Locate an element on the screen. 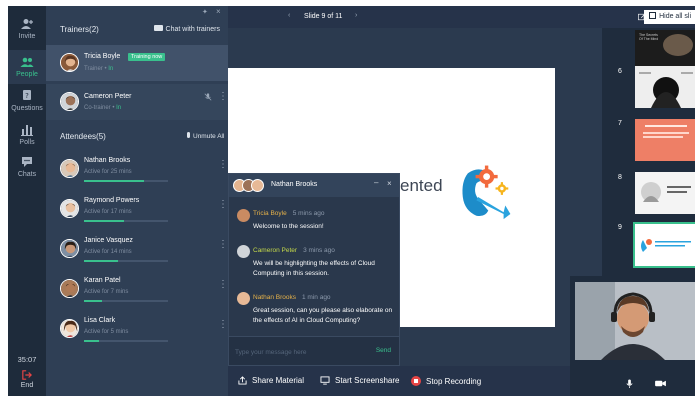  hide-all-slides-button: Hide all sli is located at coordinates (669, 17).